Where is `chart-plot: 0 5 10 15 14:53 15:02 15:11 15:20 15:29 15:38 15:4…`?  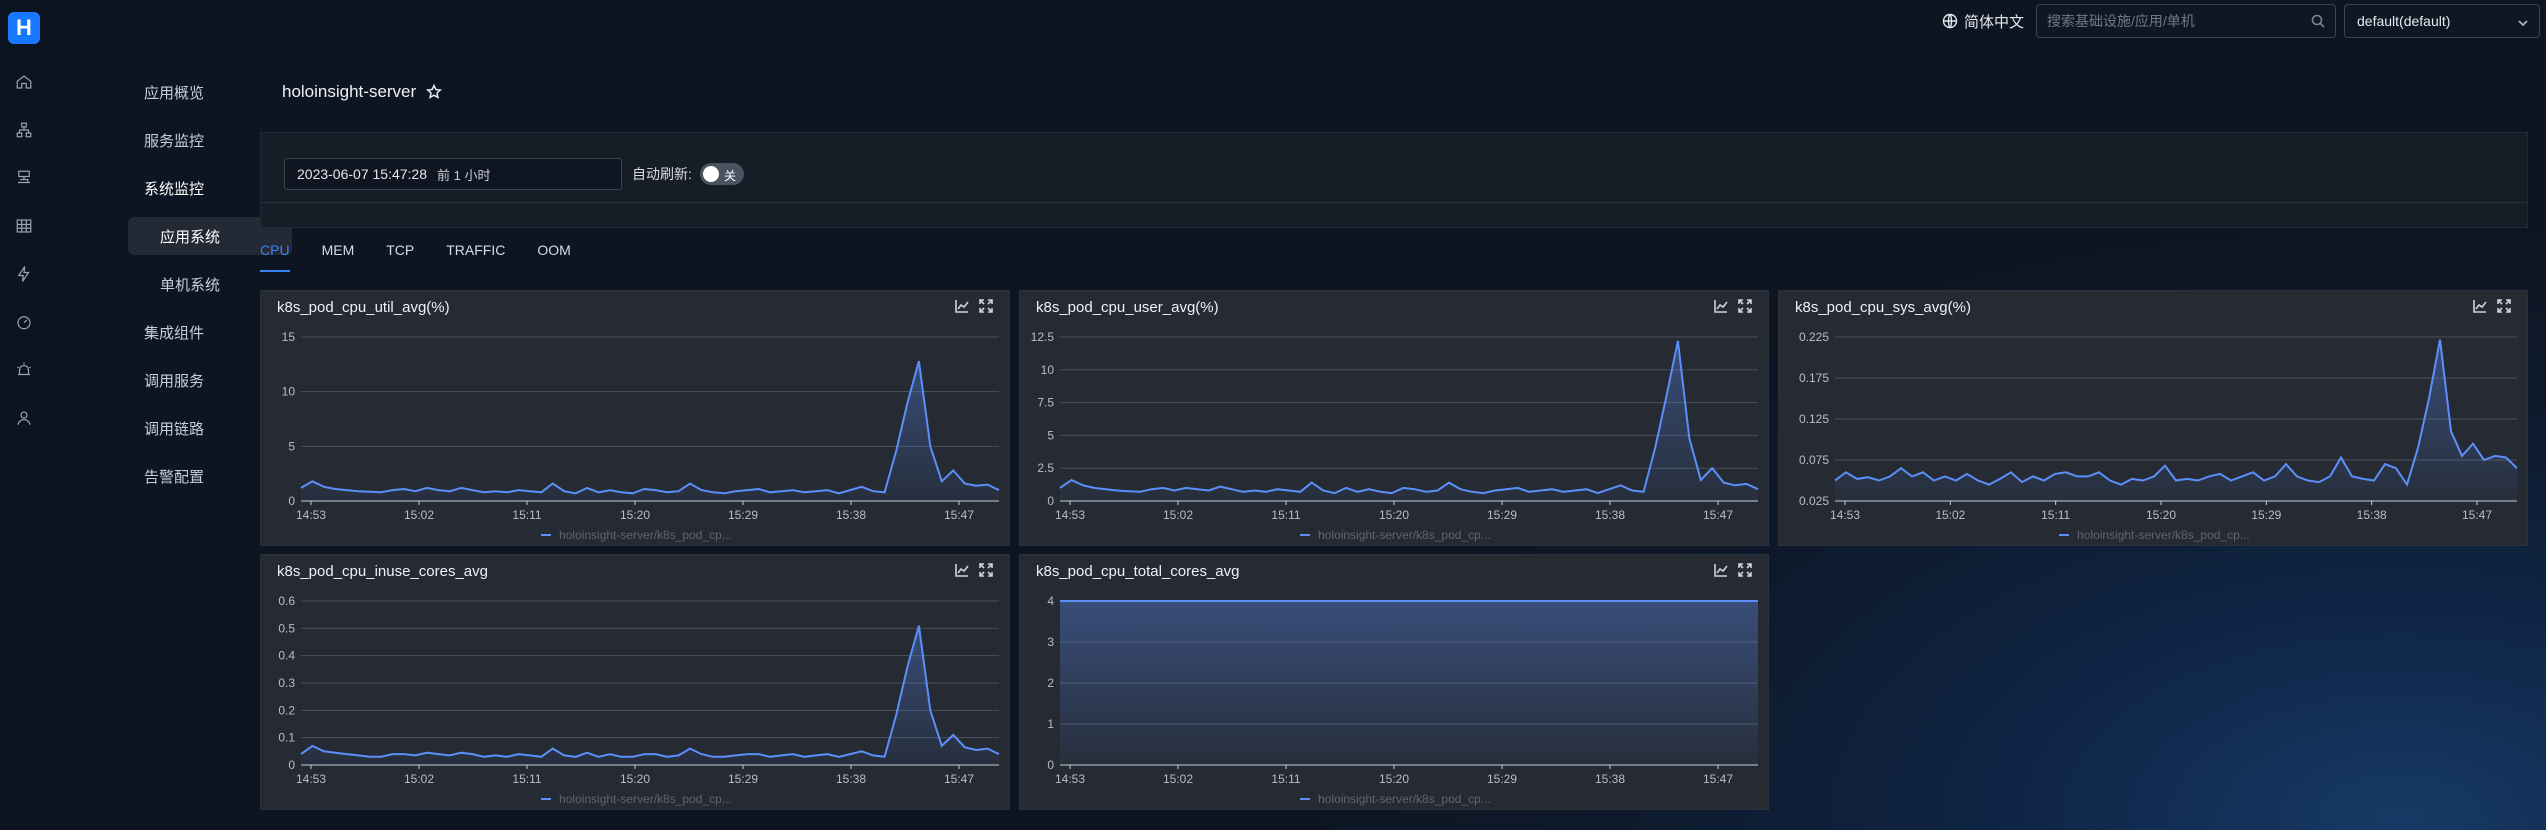 chart-plot: 0 5 10 15 14:53 15:02 15:11 15:20 15:29 15:38 15:4… is located at coordinates (641, 436).